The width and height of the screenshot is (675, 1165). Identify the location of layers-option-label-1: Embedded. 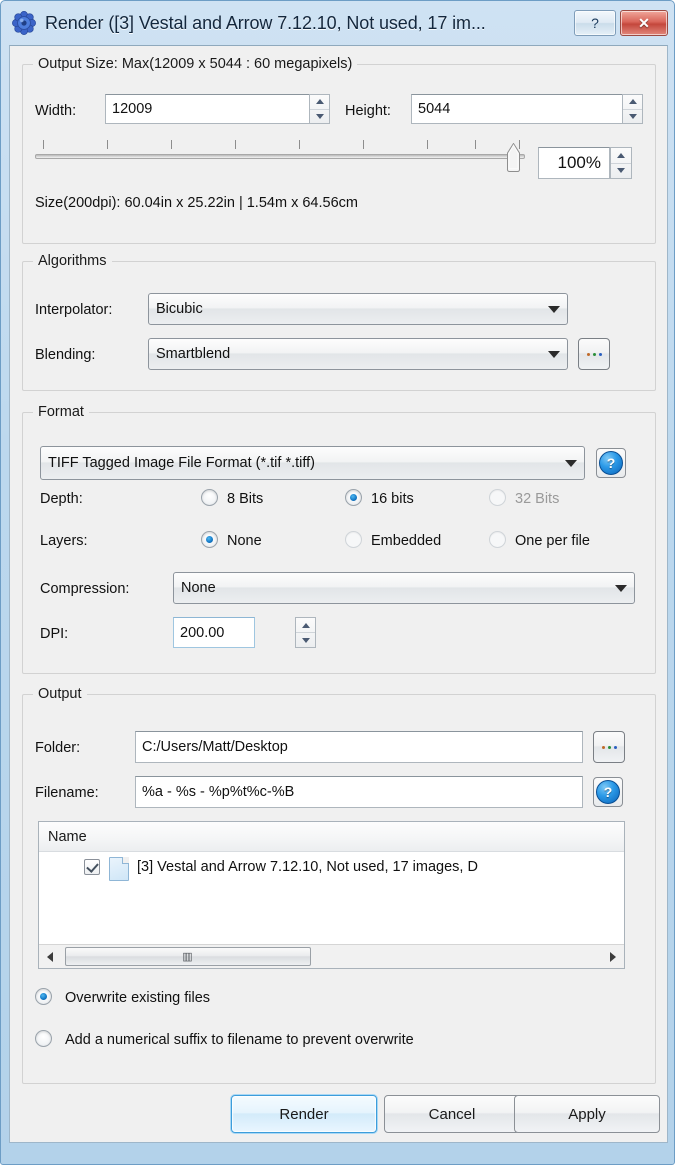
(406, 541).